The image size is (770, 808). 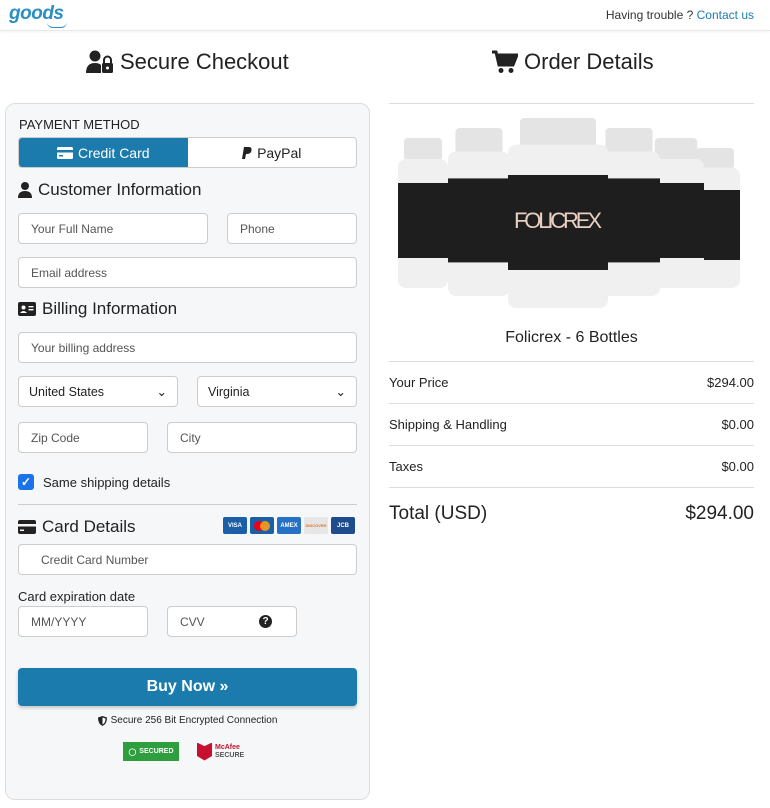 What do you see at coordinates (232, 621) in the screenshot?
I see `cvv-input: CVV?` at bounding box center [232, 621].